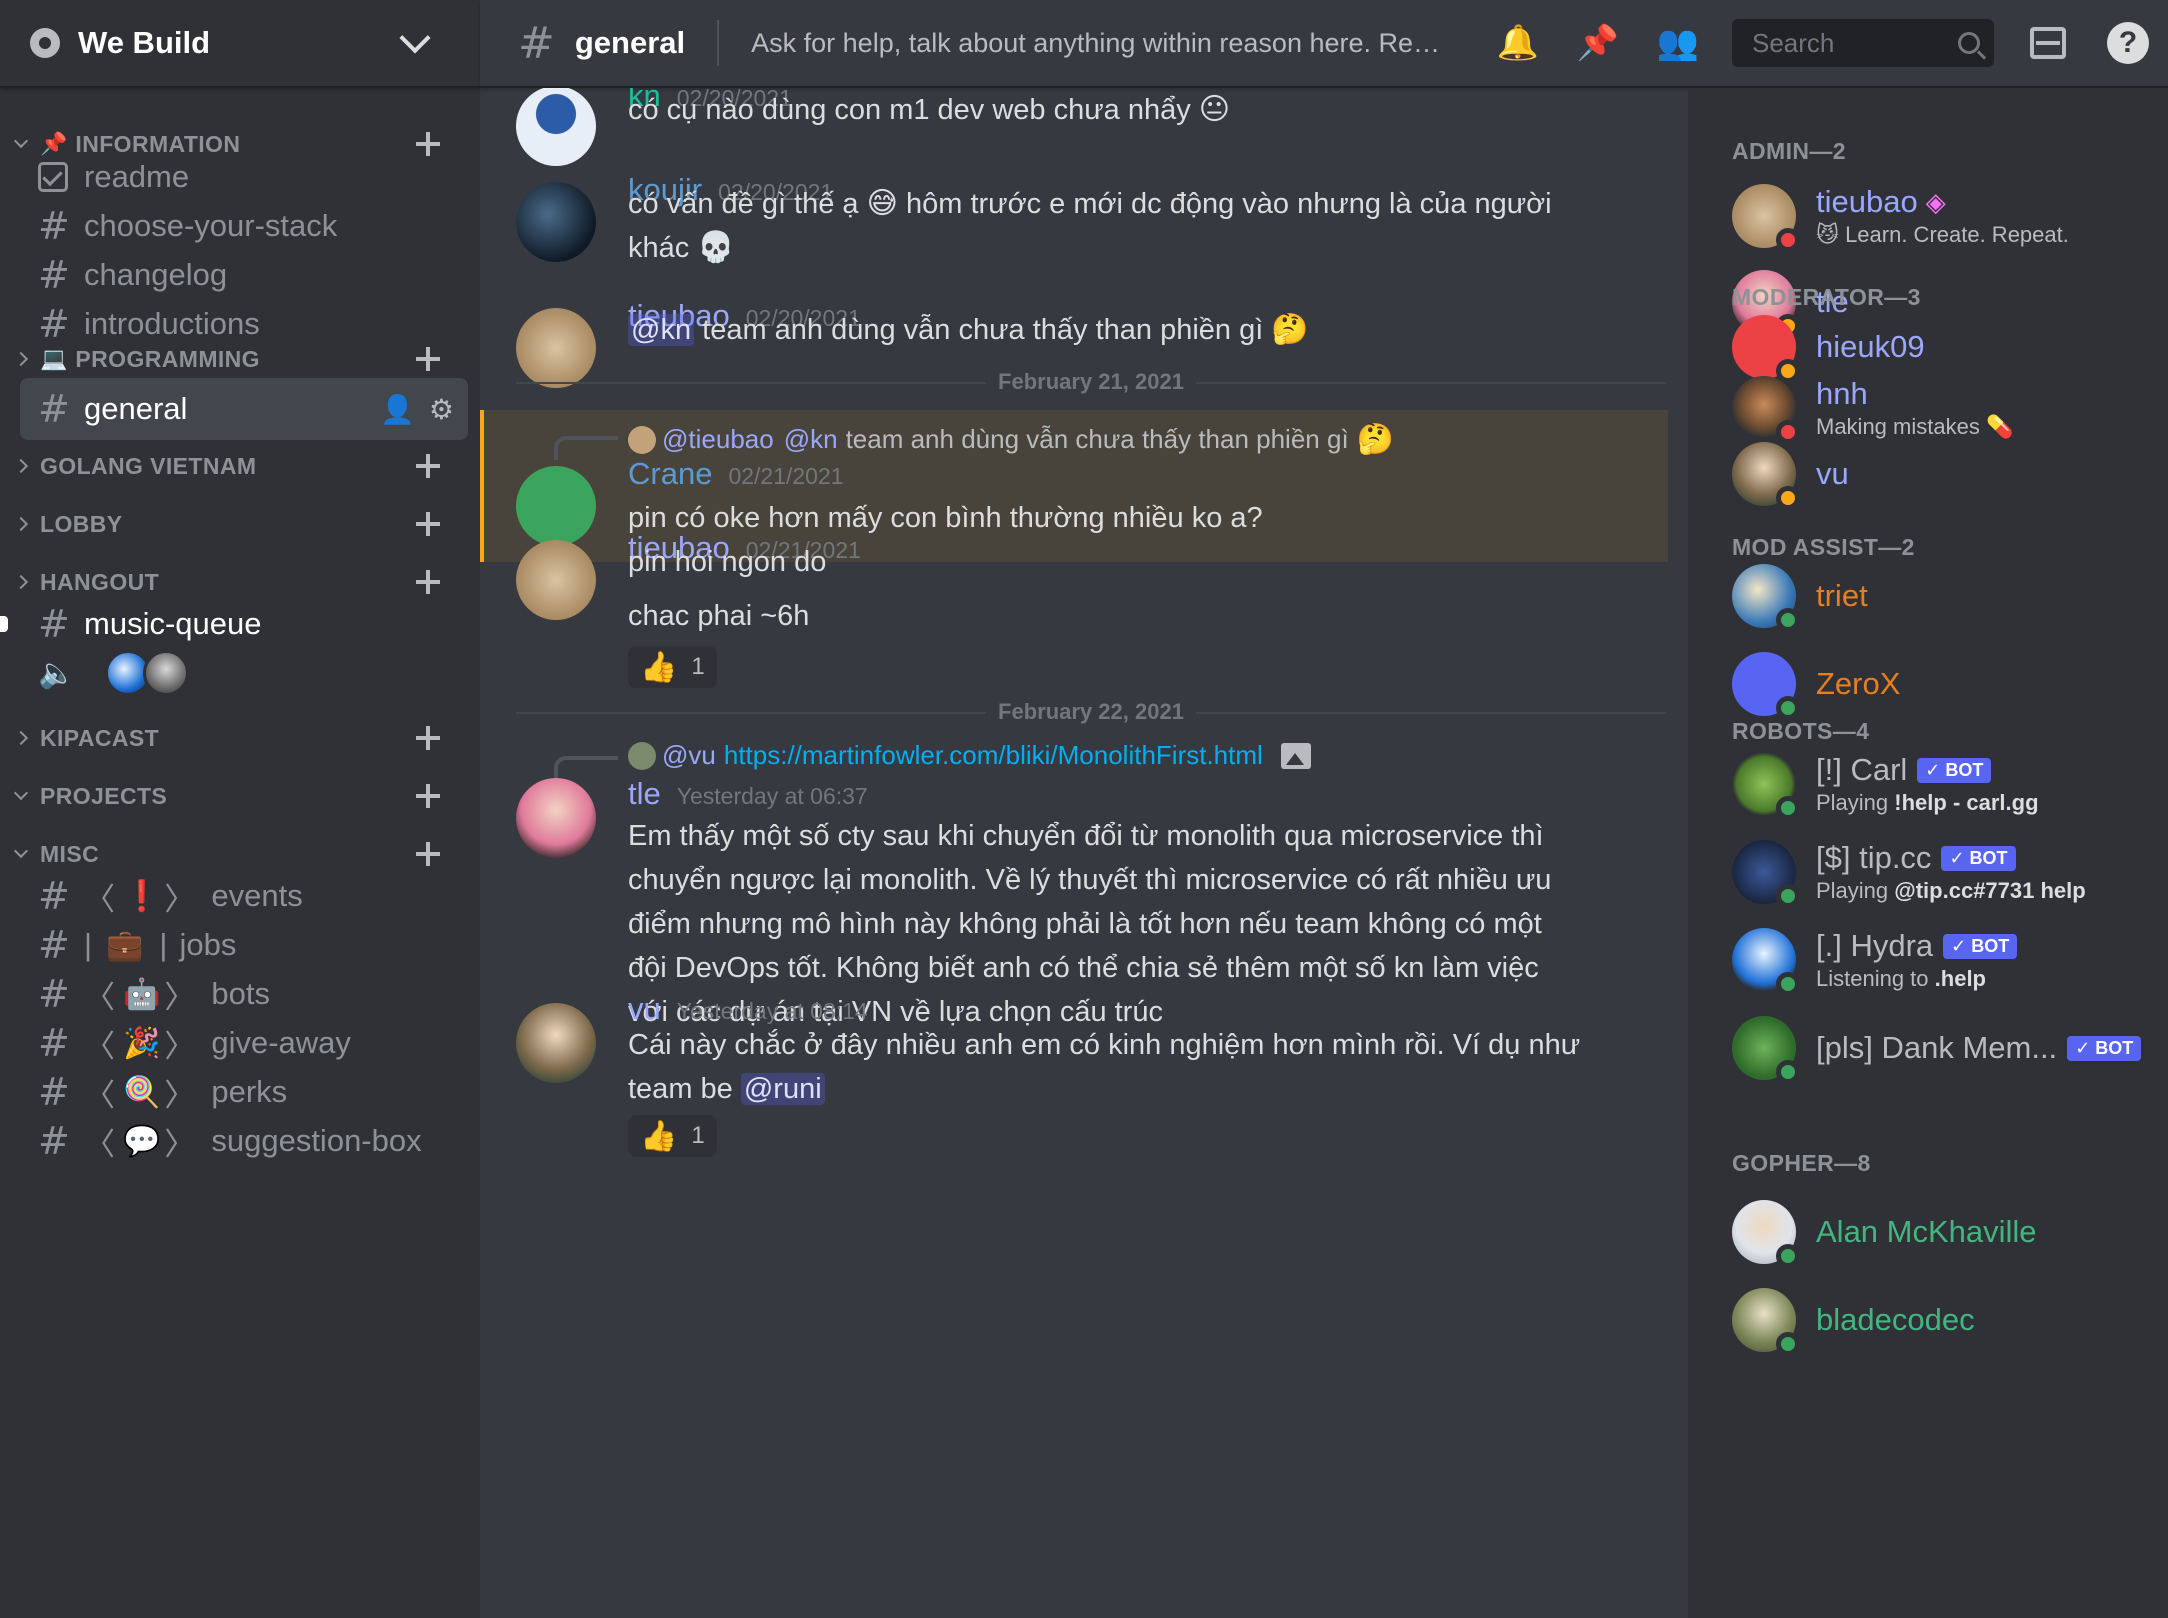 The image size is (2168, 1618). I want to click on member-tieubao: tieubao ◈ 😼 Learn. Create. Repeat., so click(1942, 216).